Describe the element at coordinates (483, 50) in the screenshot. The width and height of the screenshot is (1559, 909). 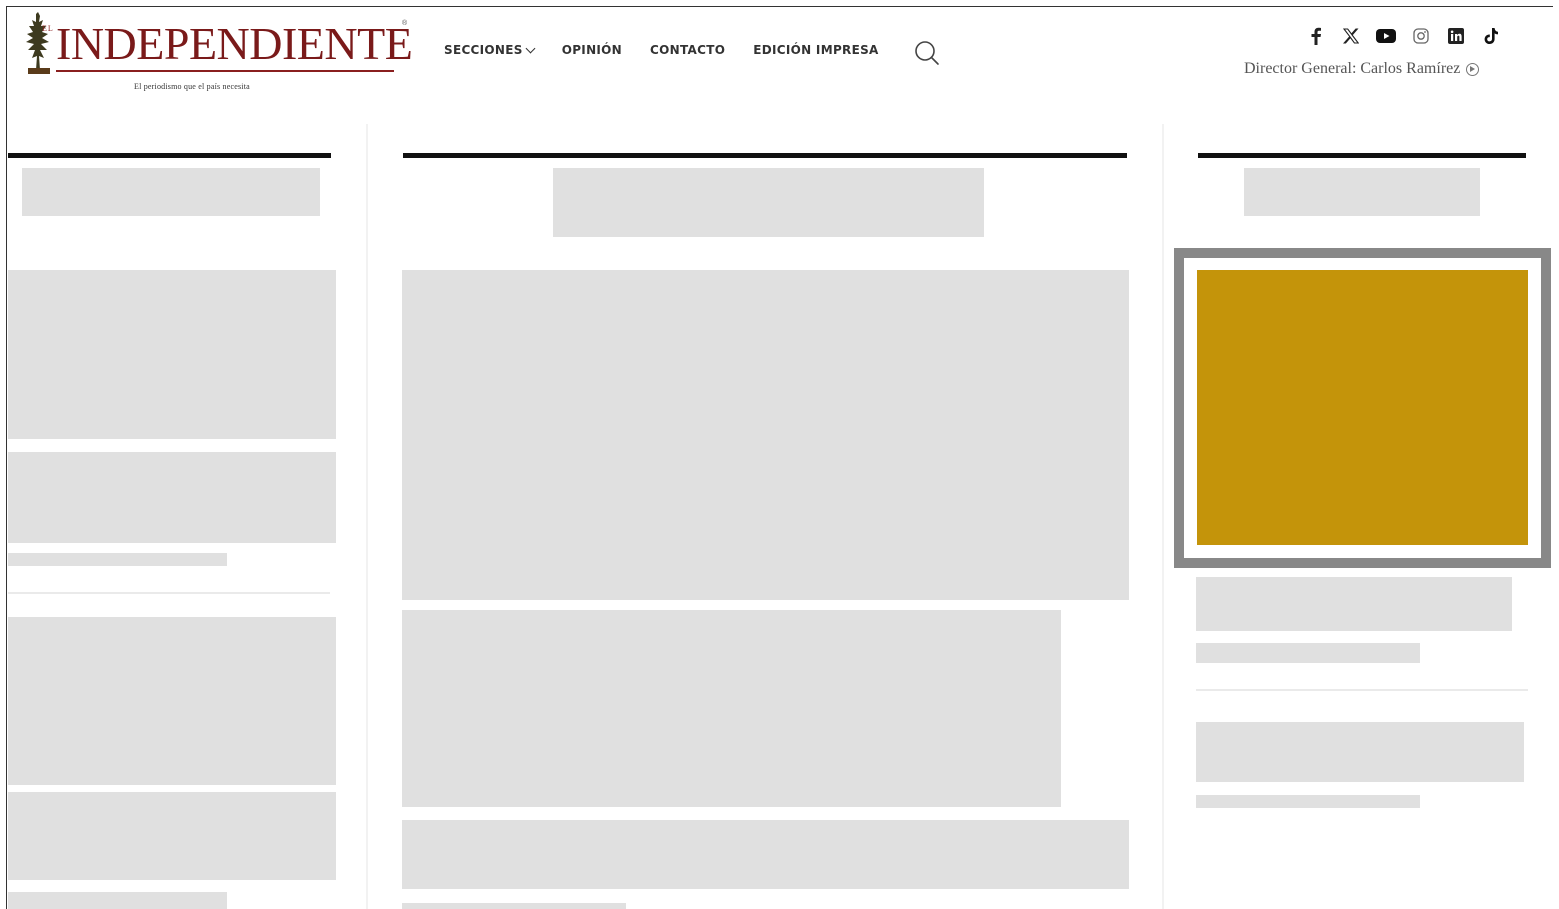
I see `nav-secciones-label: SECCIONES` at that location.